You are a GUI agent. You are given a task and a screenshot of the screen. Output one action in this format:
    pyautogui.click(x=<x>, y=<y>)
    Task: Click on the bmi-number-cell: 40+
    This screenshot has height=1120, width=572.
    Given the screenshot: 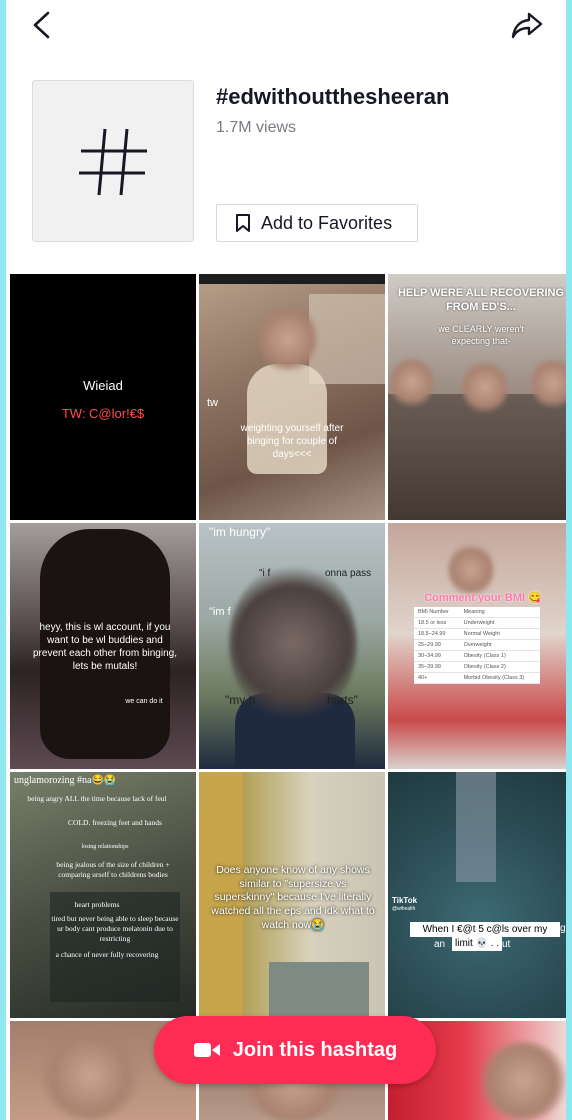 What is the action you would take?
    pyautogui.click(x=437, y=678)
    